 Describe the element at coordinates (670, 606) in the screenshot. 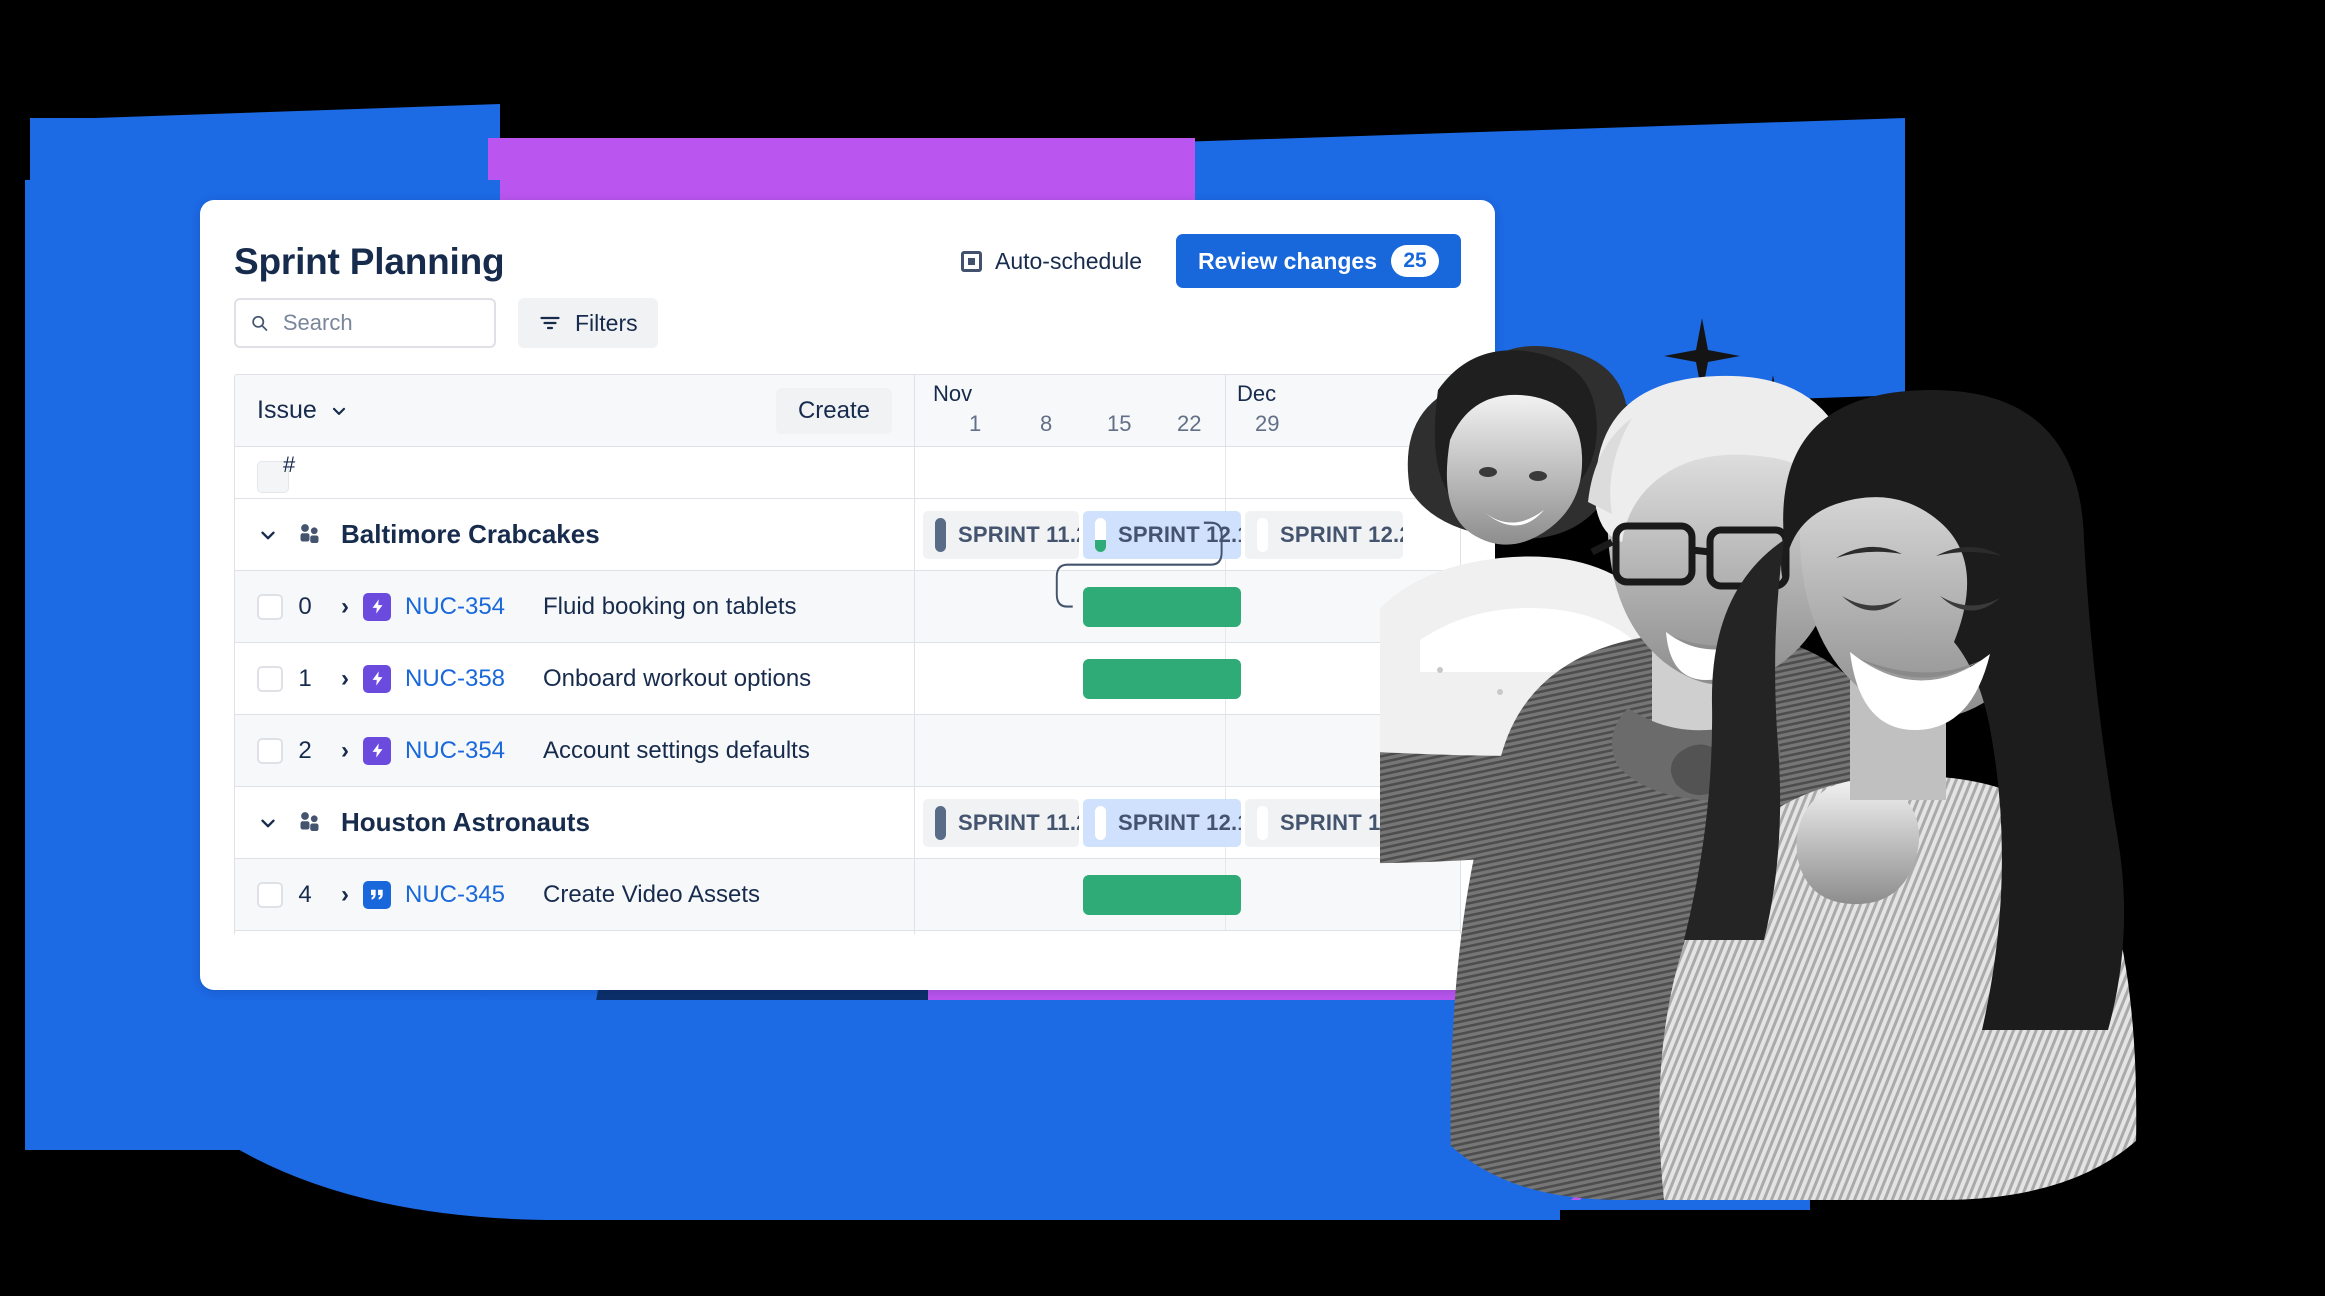

I see `issue-summary: Fluid booking on tablets` at that location.